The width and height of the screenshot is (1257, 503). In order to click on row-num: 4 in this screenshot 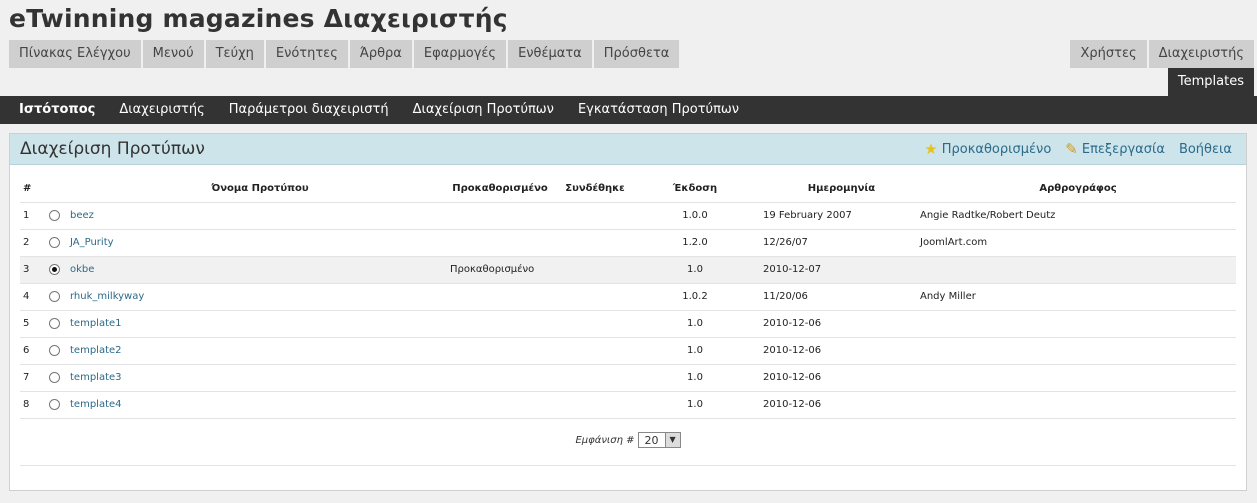, I will do `click(29, 297)`.